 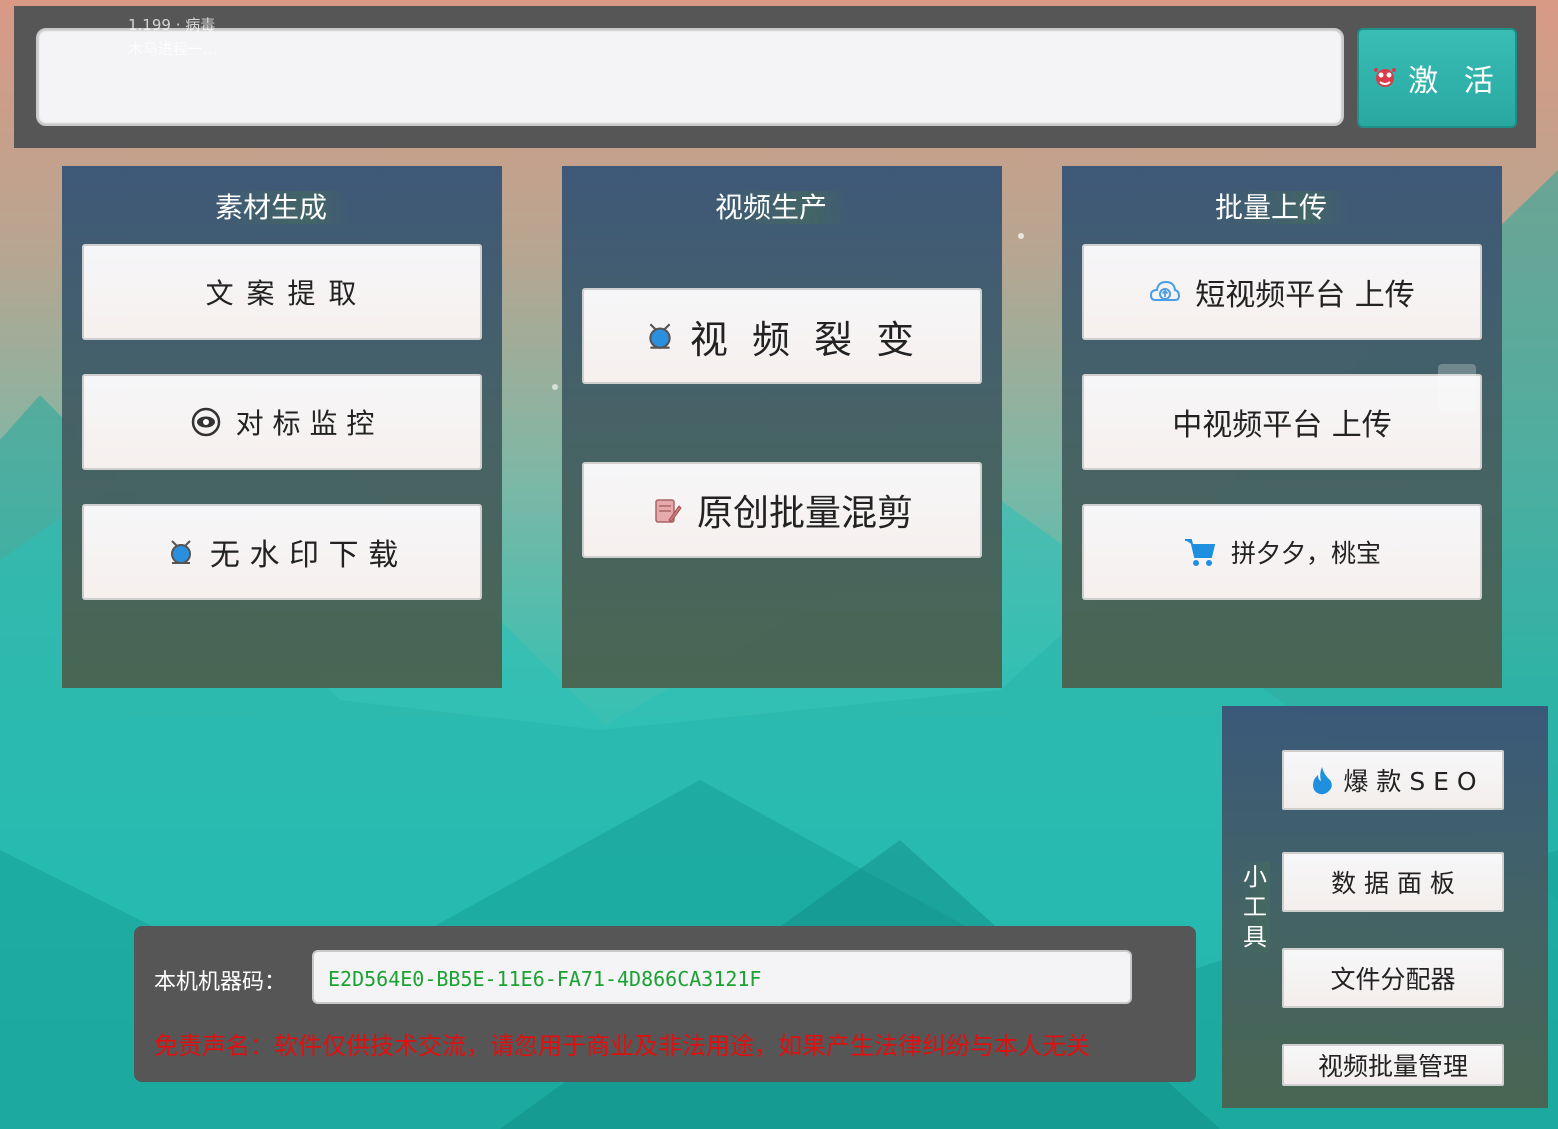 What do you see at coordinates (1455, 81) in the screenshot?
I see `activate-label: 激 活` at bounding box center [1455, 81].